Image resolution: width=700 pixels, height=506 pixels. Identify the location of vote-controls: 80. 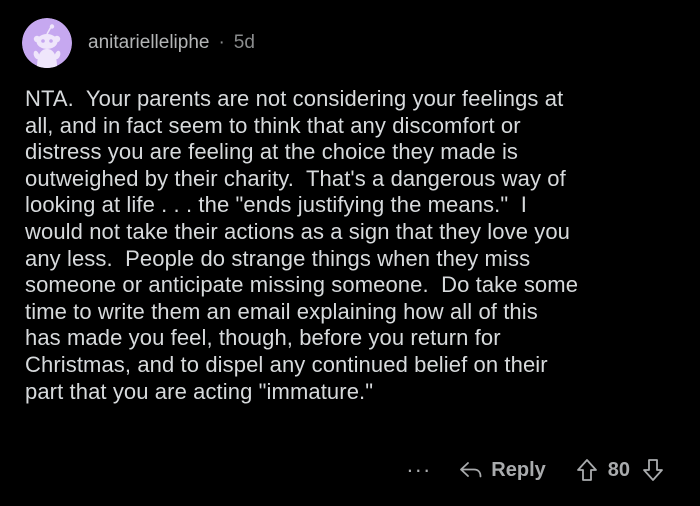
(620, 470).